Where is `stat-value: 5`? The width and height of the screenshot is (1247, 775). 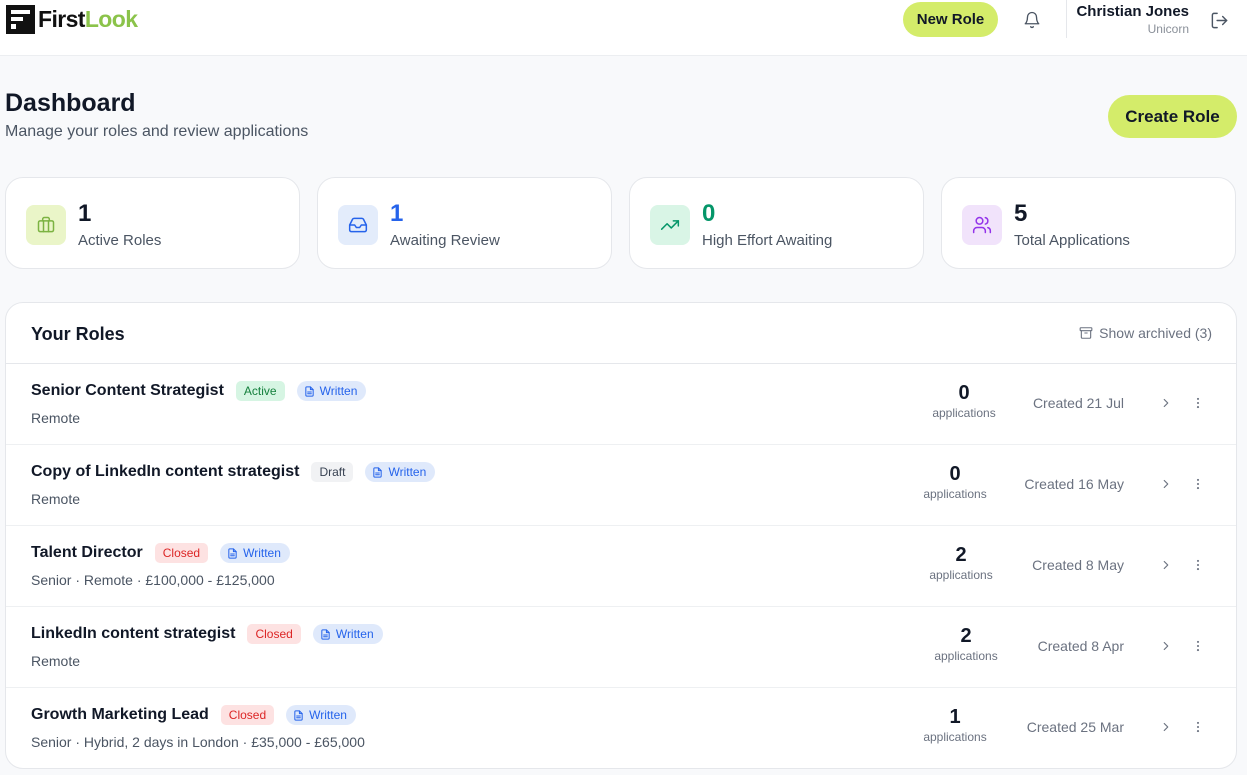 stat-value: 5 is located at coordinates (1021, 213).